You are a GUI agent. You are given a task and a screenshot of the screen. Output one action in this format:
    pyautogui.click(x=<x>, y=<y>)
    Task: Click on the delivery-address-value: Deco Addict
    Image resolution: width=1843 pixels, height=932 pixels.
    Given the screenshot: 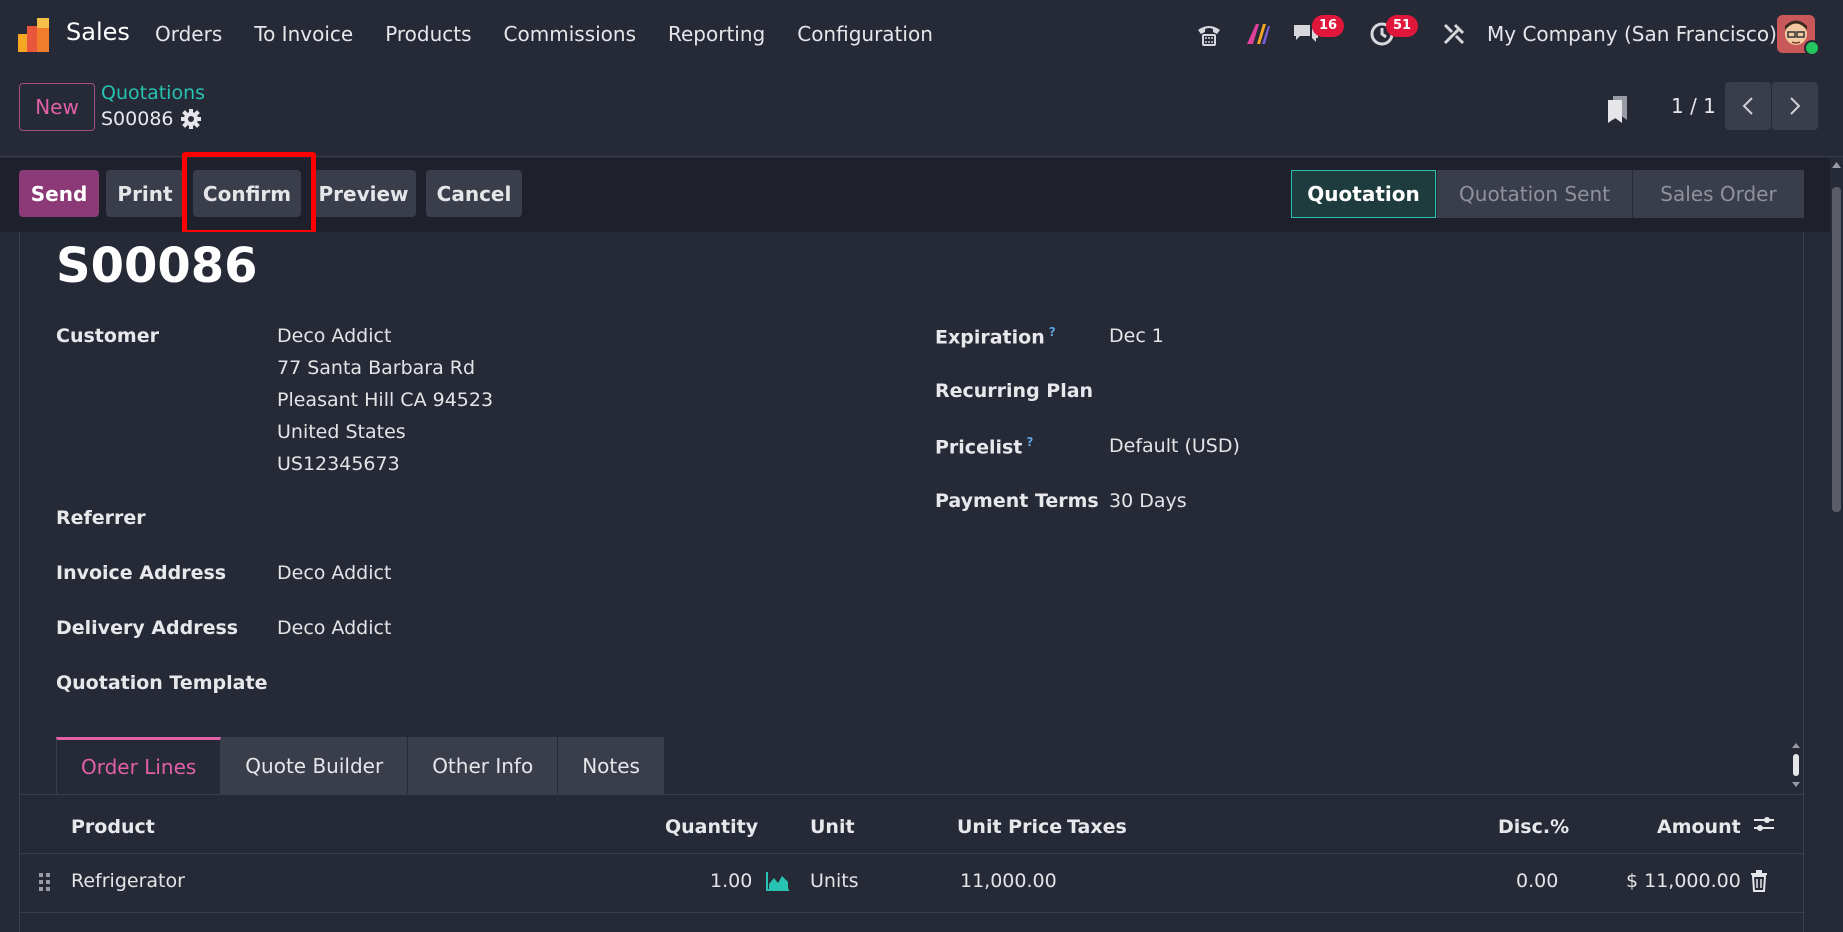 What is the action you would take?
    pyautogui.click(x=334, y=628)
    